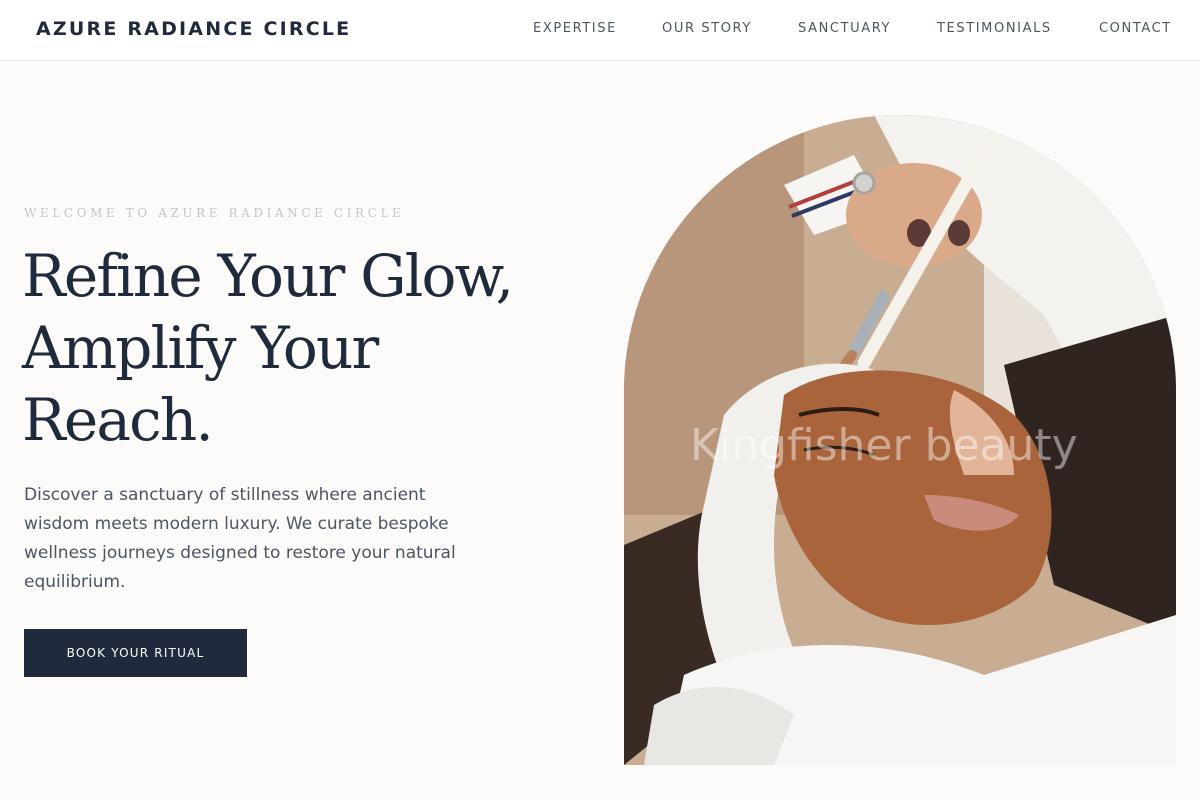  I want to click on nav-link-sanctuary: SANCTUARY, so click(844, 28).